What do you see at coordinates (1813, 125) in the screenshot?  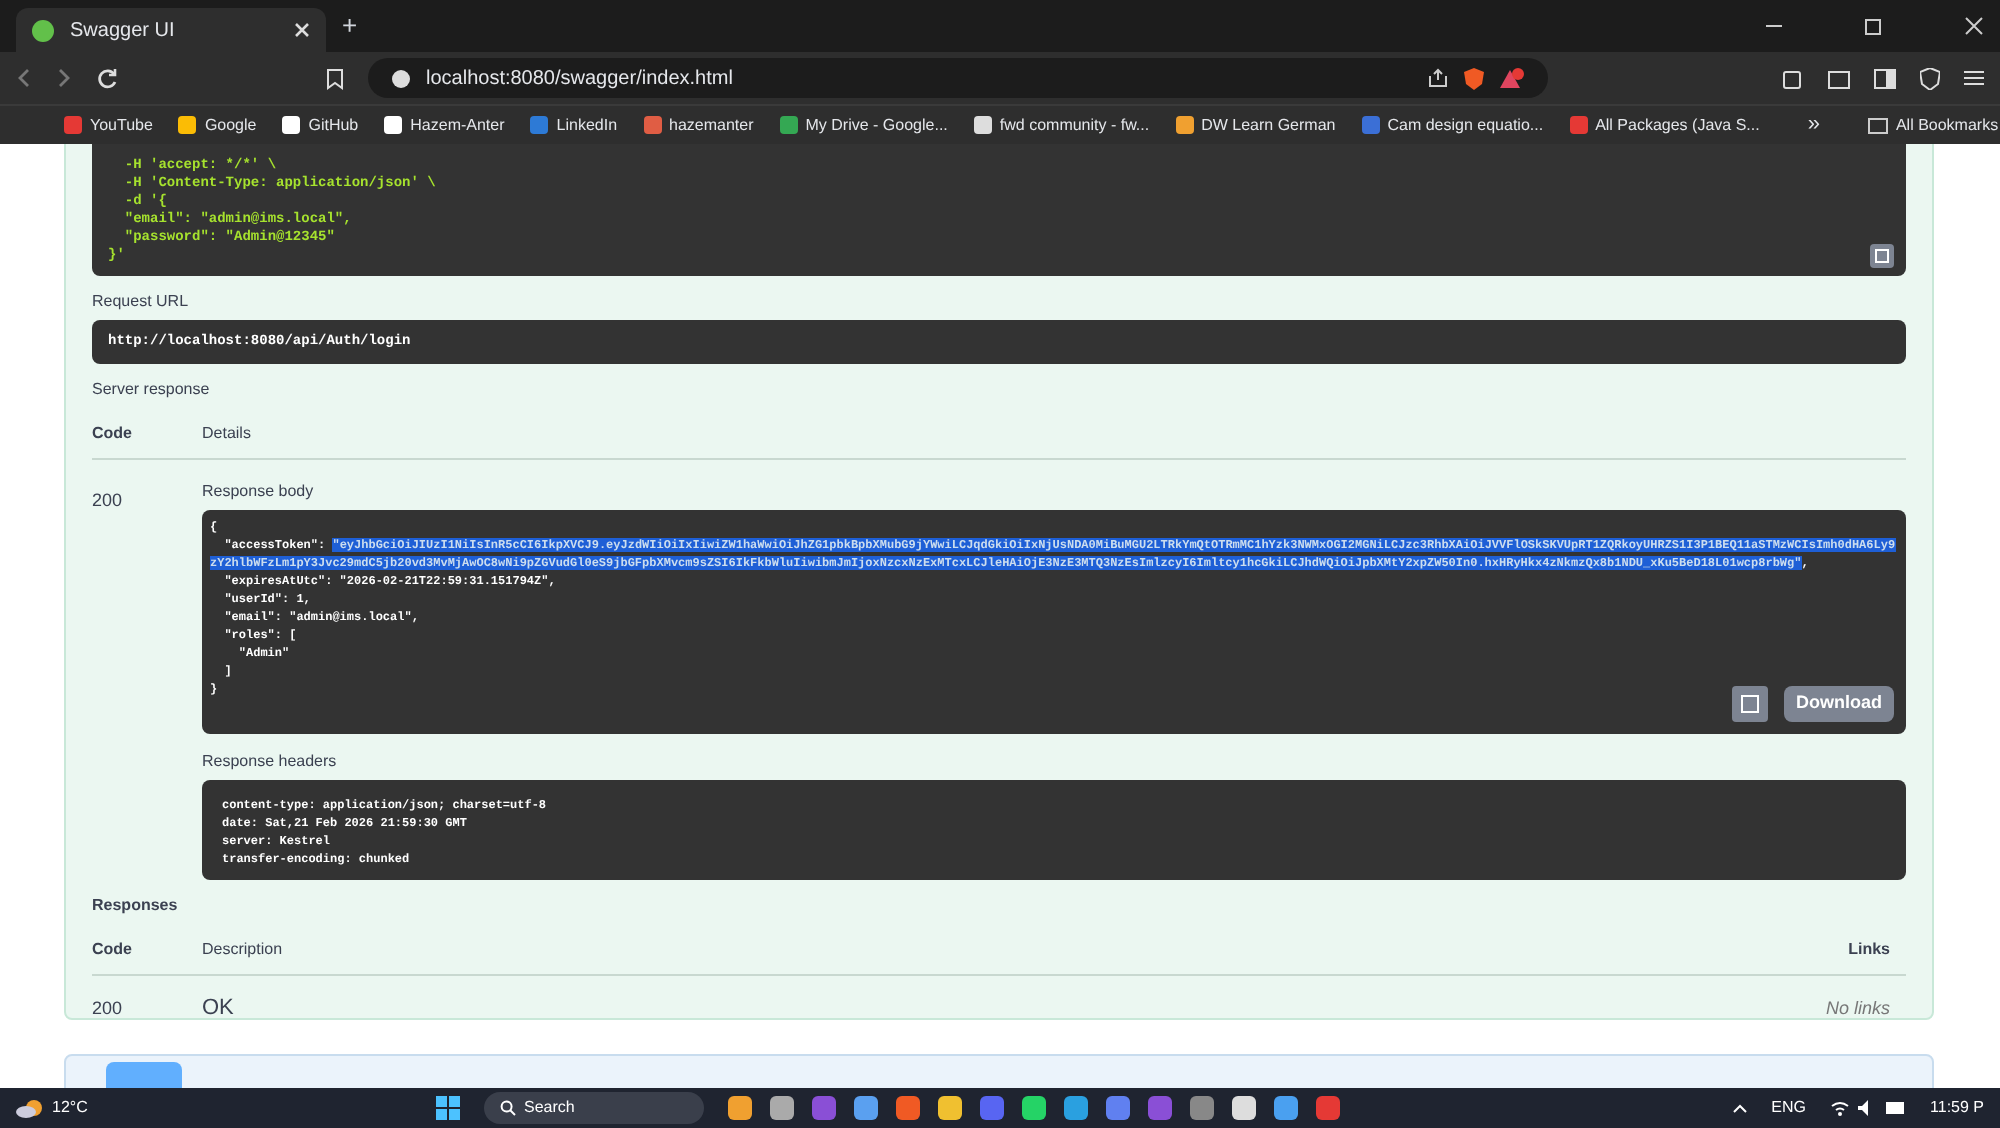 I see `more-bookmarks-button: »` at bounding box center [1813, 125].